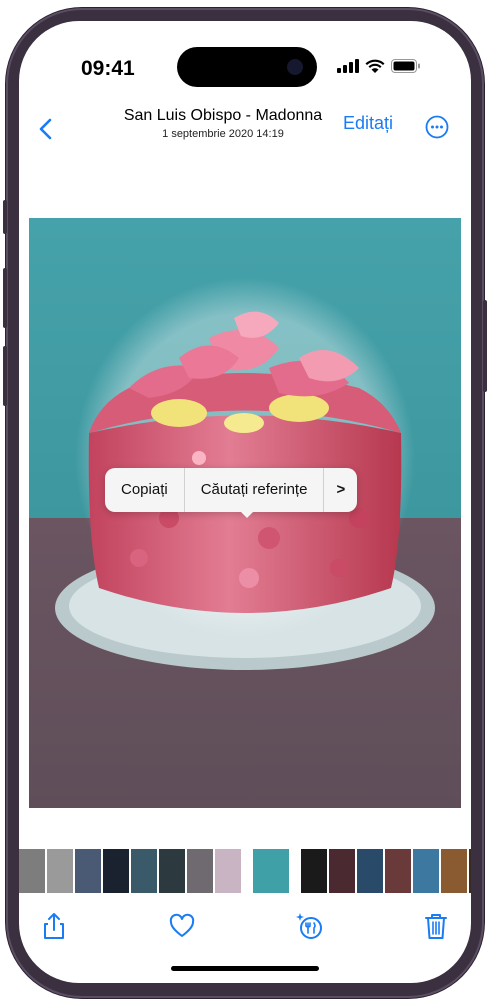 This screenshot has height=1006, width=490. Describe the element at coordinates (47, 129) in the screenshot. I see `chevron-left-icon` at that location.